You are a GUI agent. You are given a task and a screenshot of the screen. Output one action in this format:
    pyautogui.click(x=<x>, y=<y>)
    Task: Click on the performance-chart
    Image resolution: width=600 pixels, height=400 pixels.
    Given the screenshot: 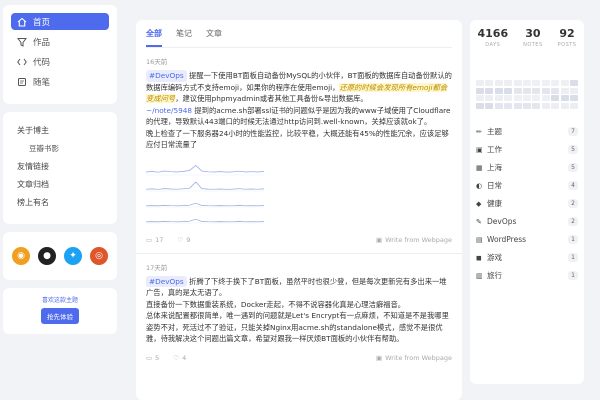 What is the action you would take?
    pyautogui.click(x=205, y=193)
    